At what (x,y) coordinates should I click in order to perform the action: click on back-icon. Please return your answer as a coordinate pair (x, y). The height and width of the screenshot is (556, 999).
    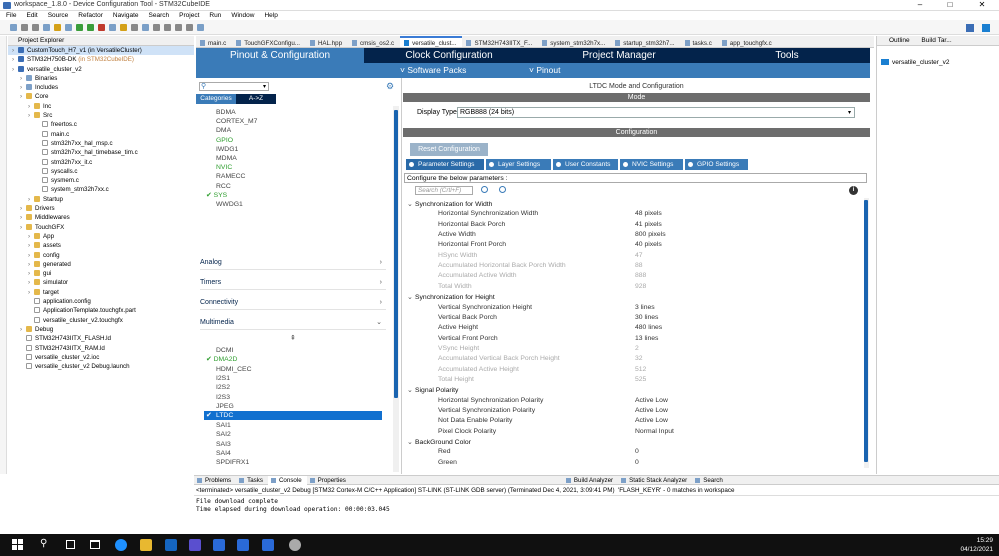
    Looking at the image, I should click on (178, 27).